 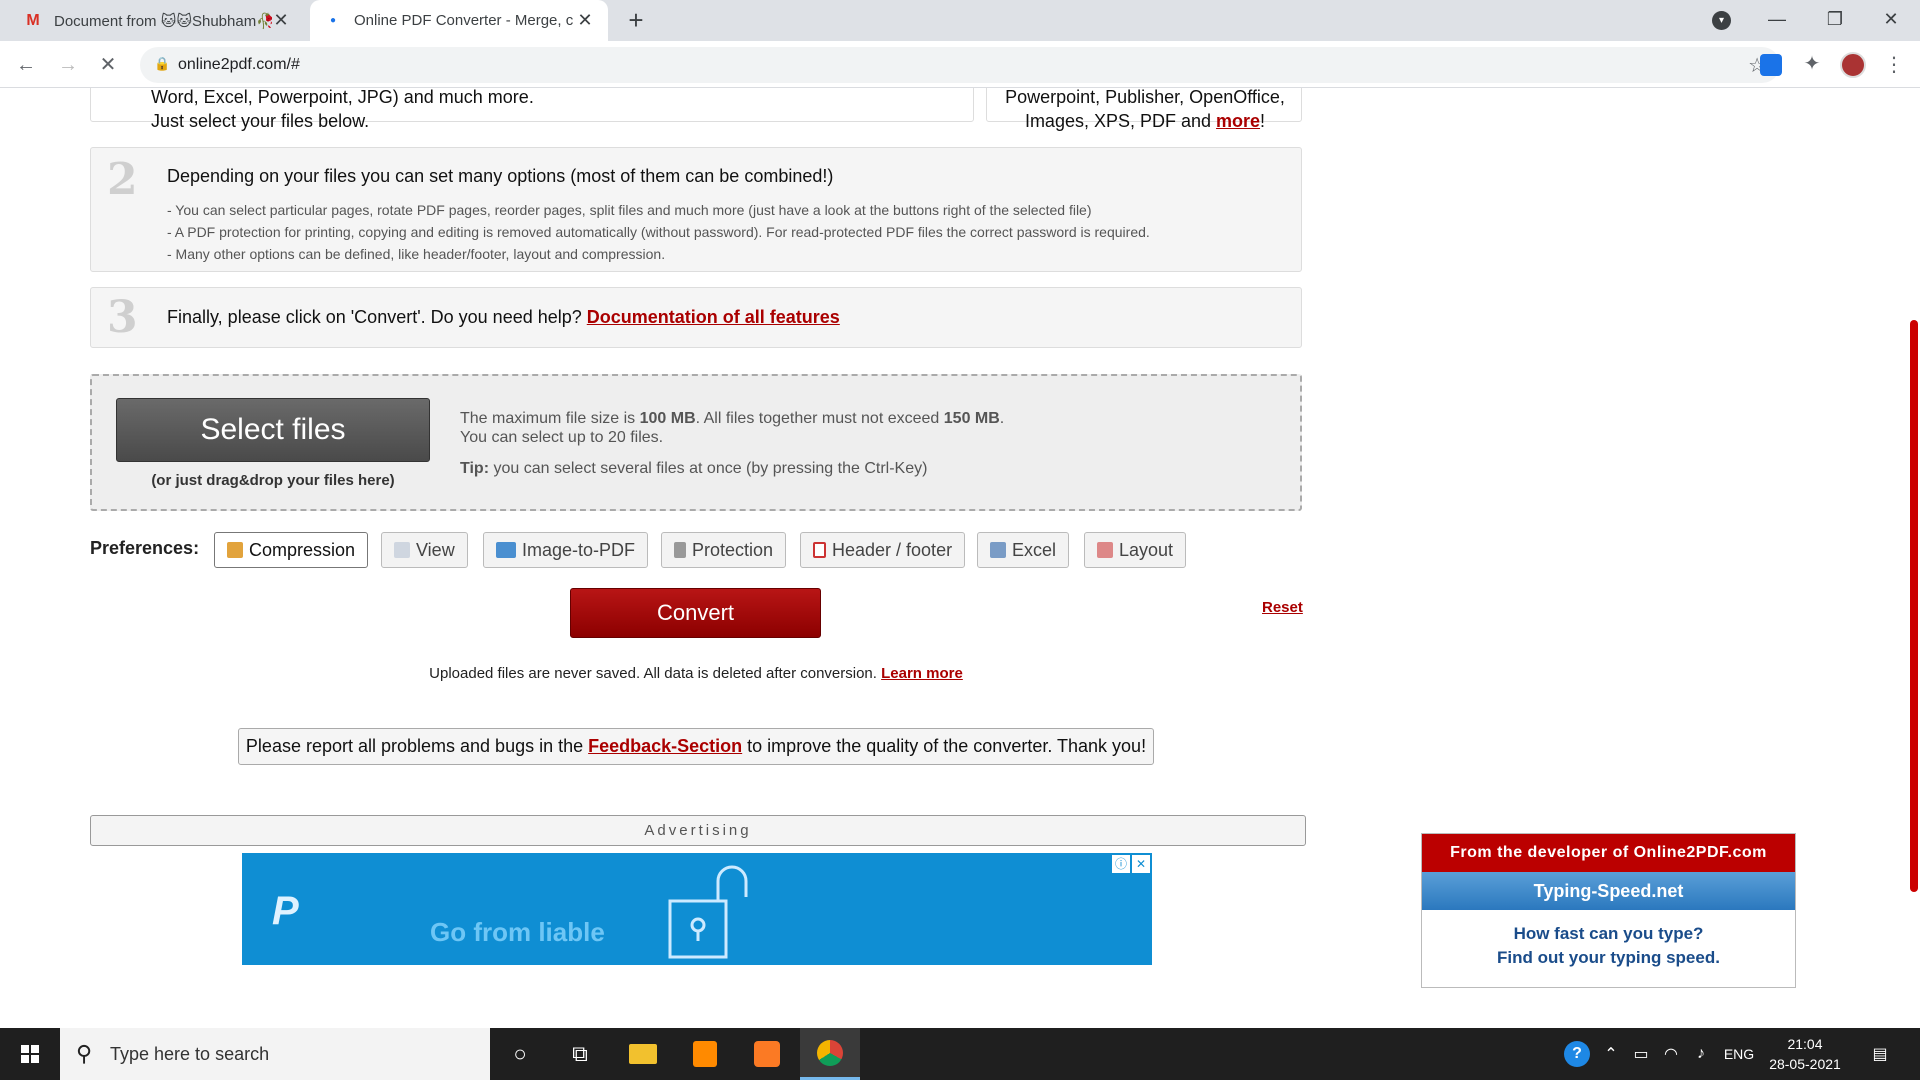 What do you see at coordinates (30, 1054) in the screenshot?
I see `windows-start-button` at bounding box center [30, 1054].